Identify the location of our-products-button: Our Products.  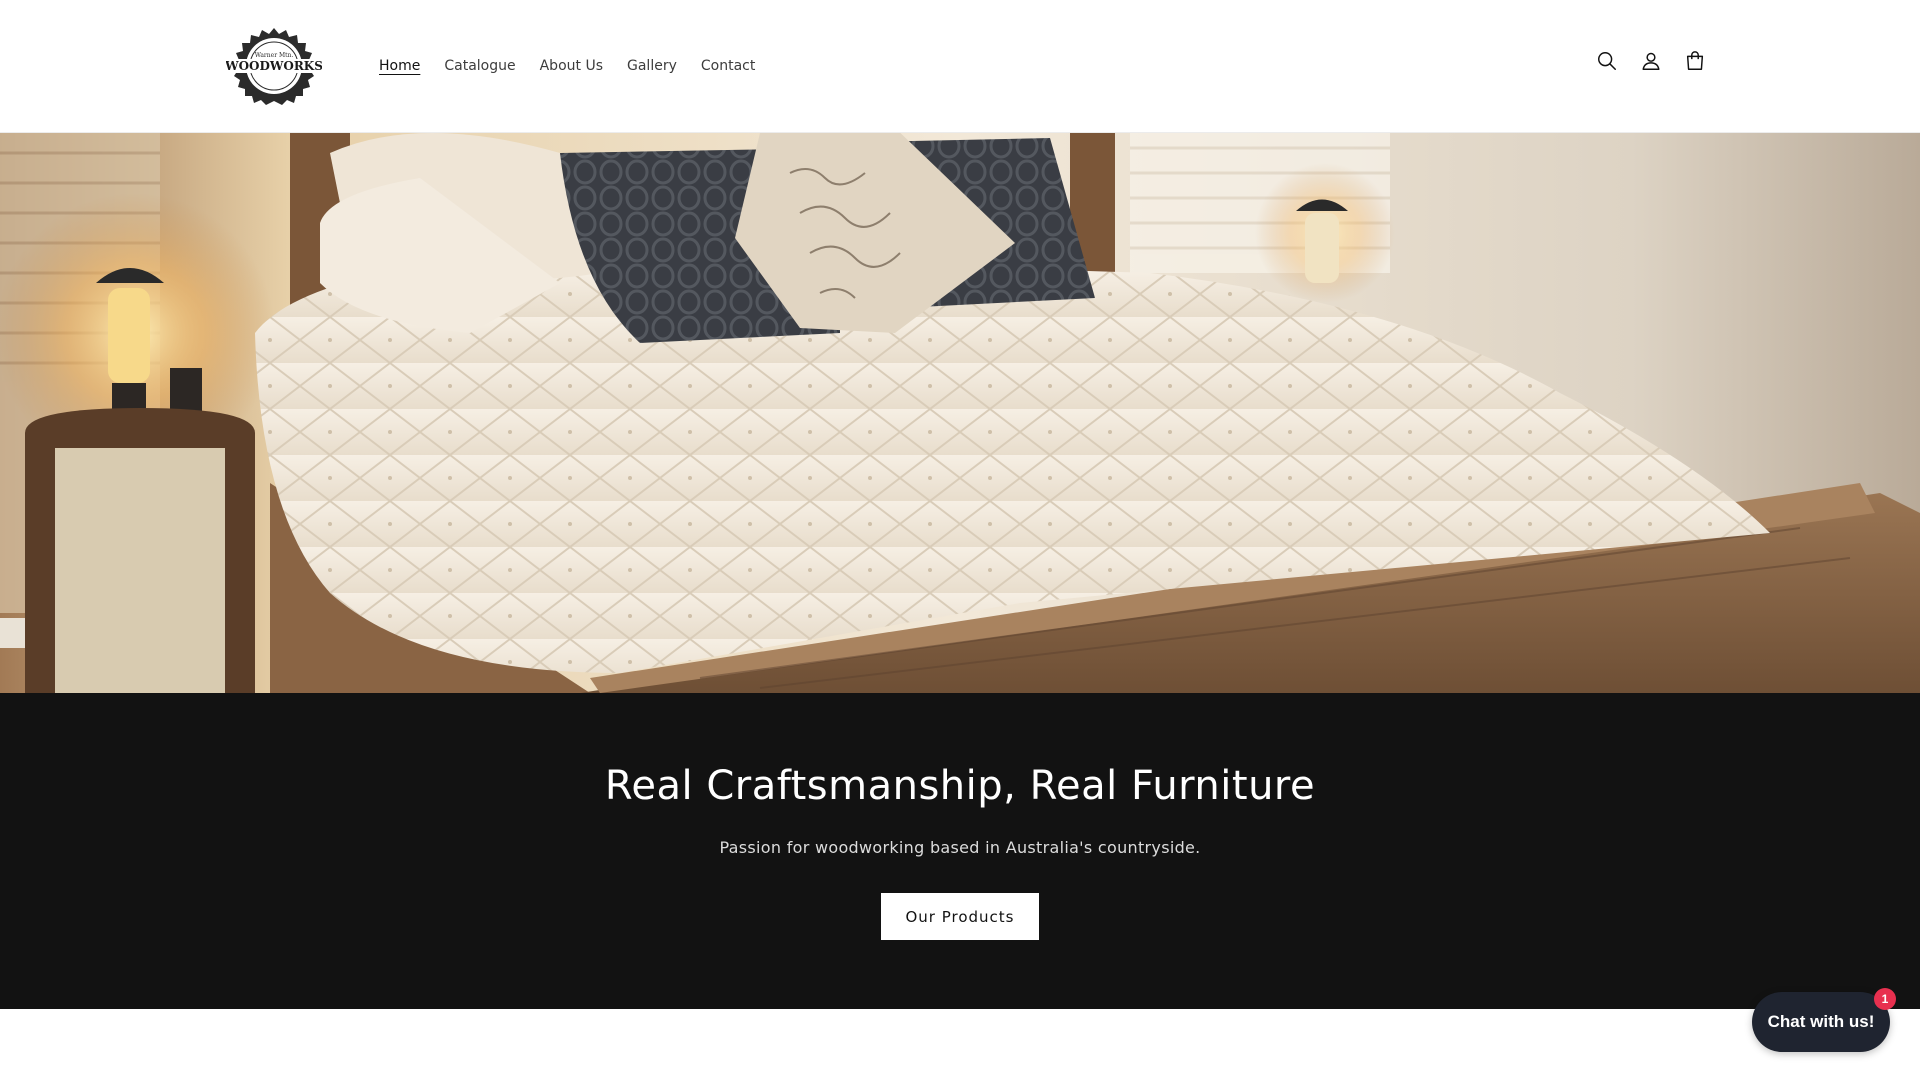
(960, 916).